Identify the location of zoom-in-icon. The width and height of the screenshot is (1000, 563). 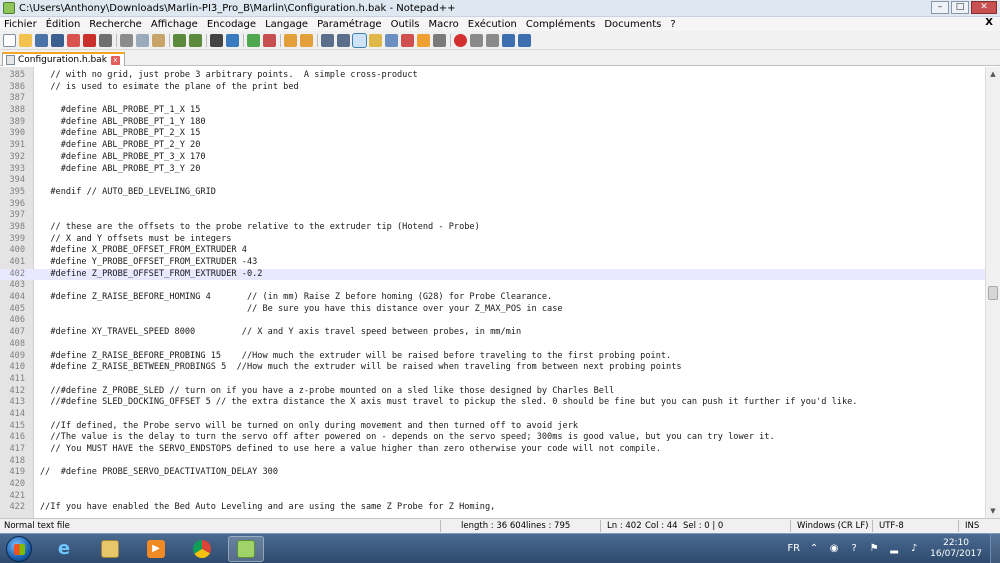
(253, 40).